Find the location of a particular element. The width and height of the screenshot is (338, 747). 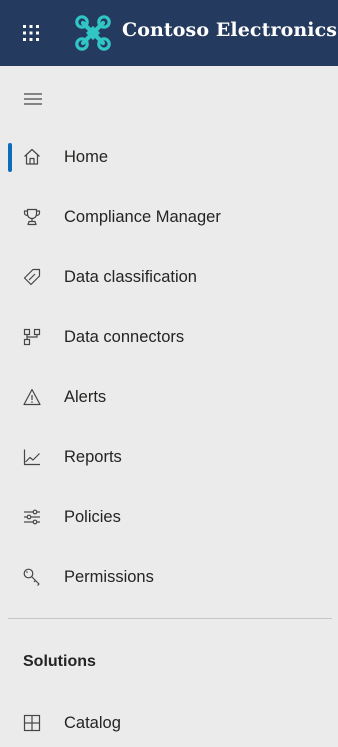

sidebar-item-label: Compliance Manager is located at coordinates (142, 217).